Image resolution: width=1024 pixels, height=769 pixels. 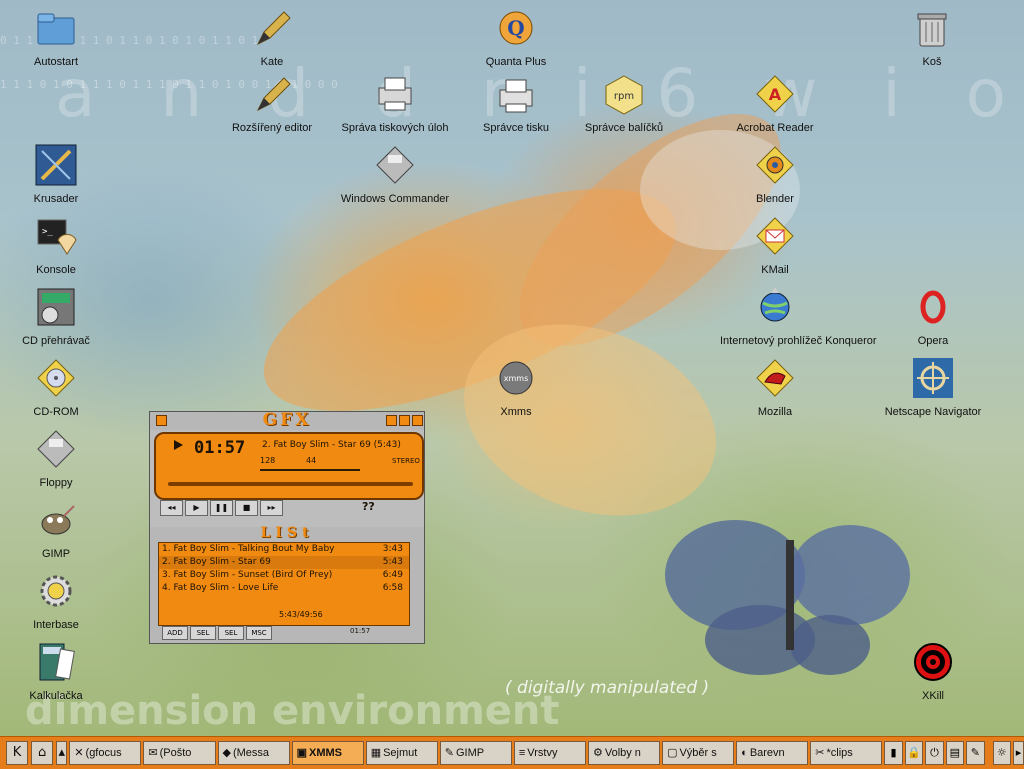 I want to click on clipboard-icon: ✎, so click(x=975, y=753).